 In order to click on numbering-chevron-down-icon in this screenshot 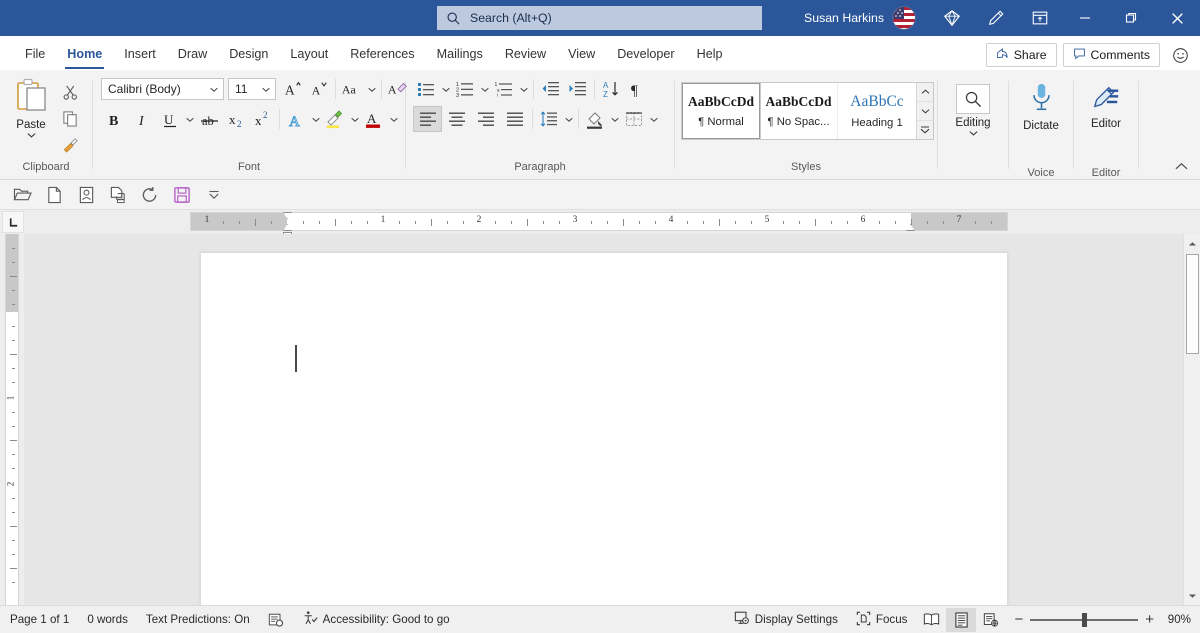, I will do `click(484, 89)`.